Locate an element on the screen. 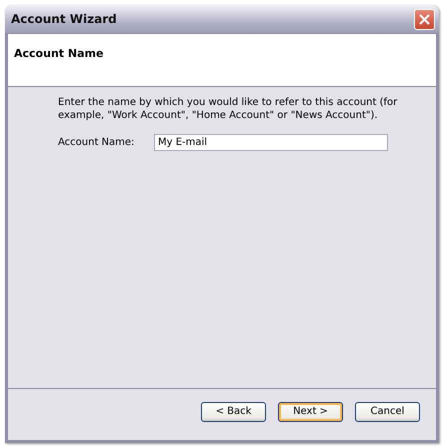 This screenshot has height=447, width=444. close-icon is located at coordinates (424, 19).